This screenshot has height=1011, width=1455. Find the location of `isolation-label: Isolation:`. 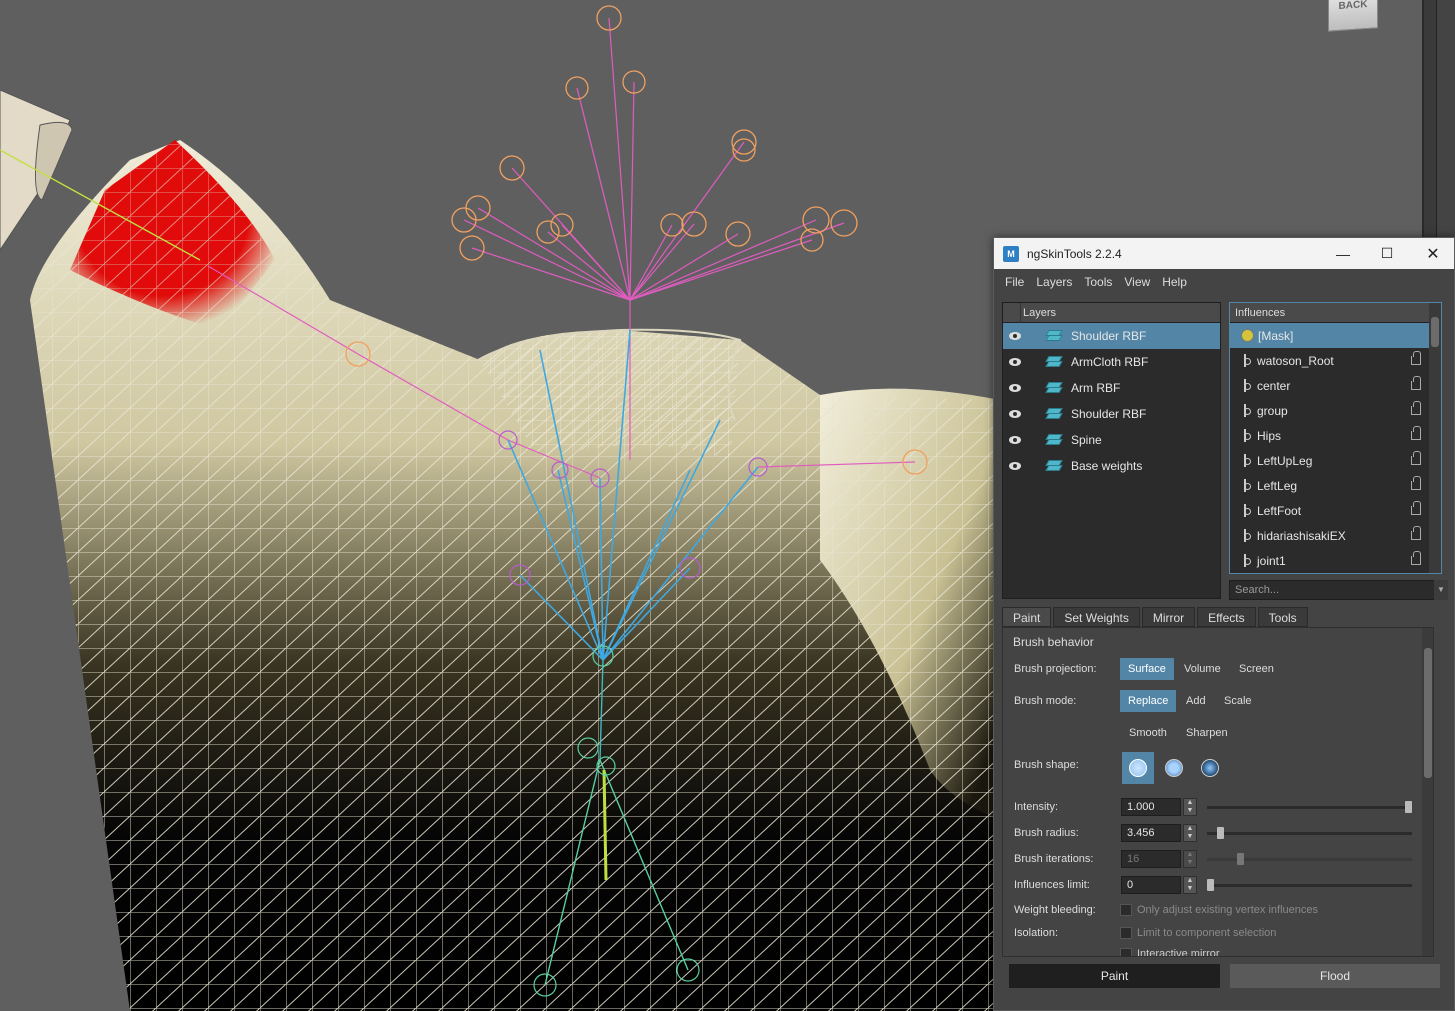

isolation-label: Isolation: is located at coordinates (1036, 933).